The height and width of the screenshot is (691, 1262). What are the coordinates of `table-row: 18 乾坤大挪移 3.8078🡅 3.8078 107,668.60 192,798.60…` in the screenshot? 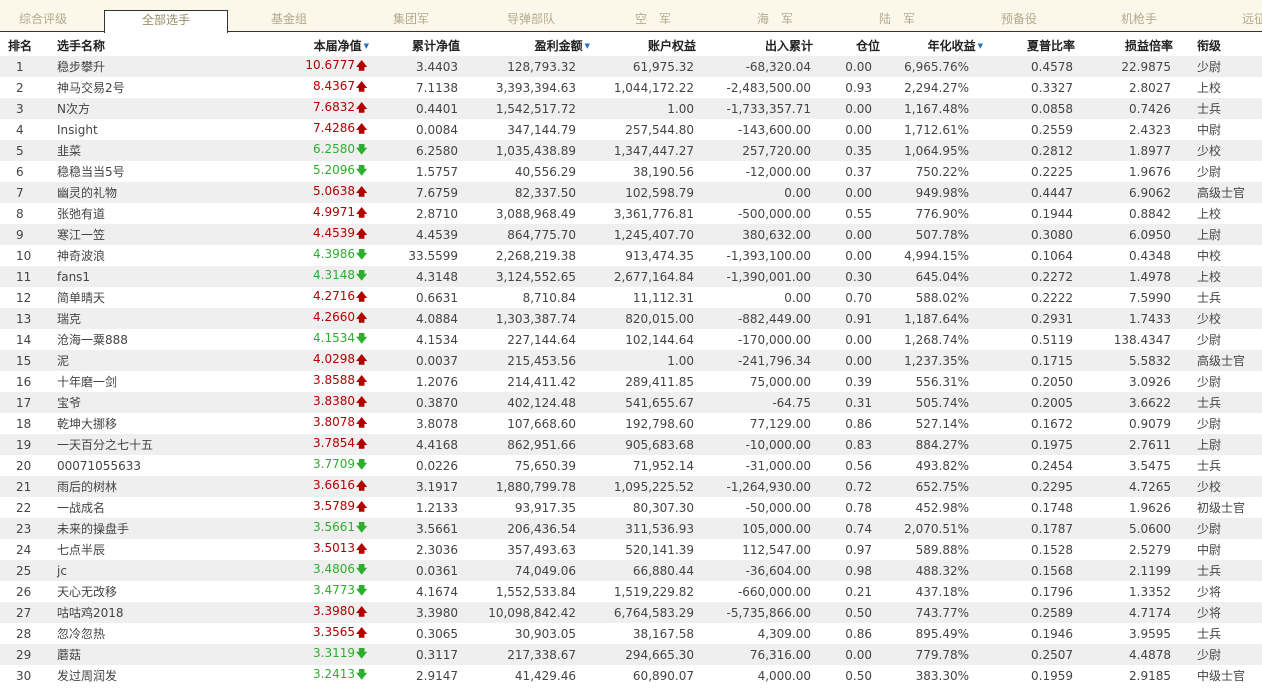 It's located at (631, 423).